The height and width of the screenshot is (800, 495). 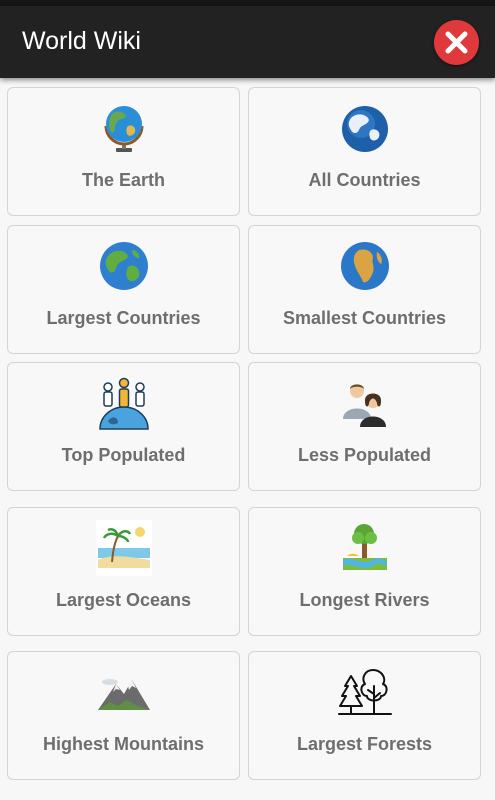 What do you see at coordinates (364, 455) in the screenshot?
I see `card-label: Less Populated` at bounding box center [364, 455].